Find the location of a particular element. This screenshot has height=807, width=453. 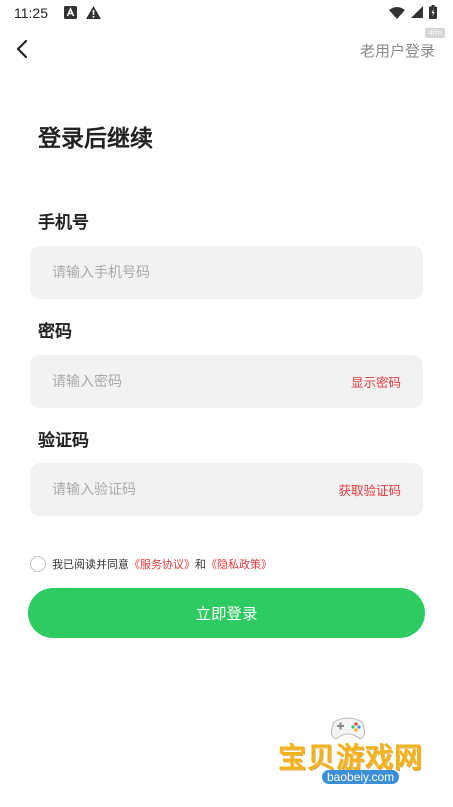

watermark-logo: 宝贝游戏网 baobeiy.com is located at coordinates (350, 758).